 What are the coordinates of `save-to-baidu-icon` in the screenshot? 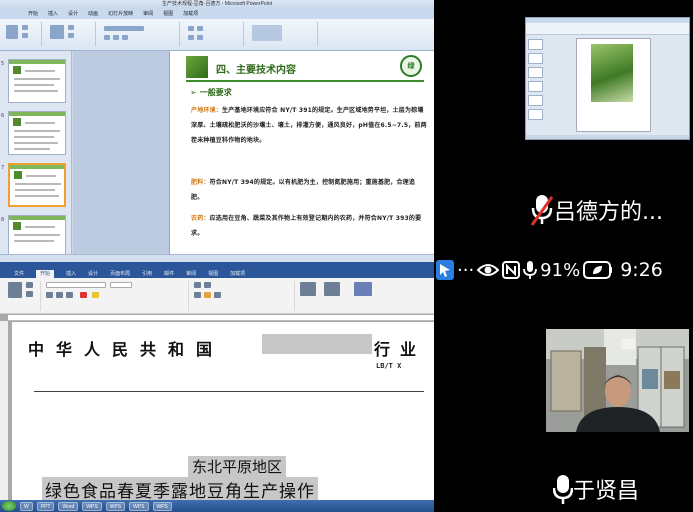 It's located at (363, 289).